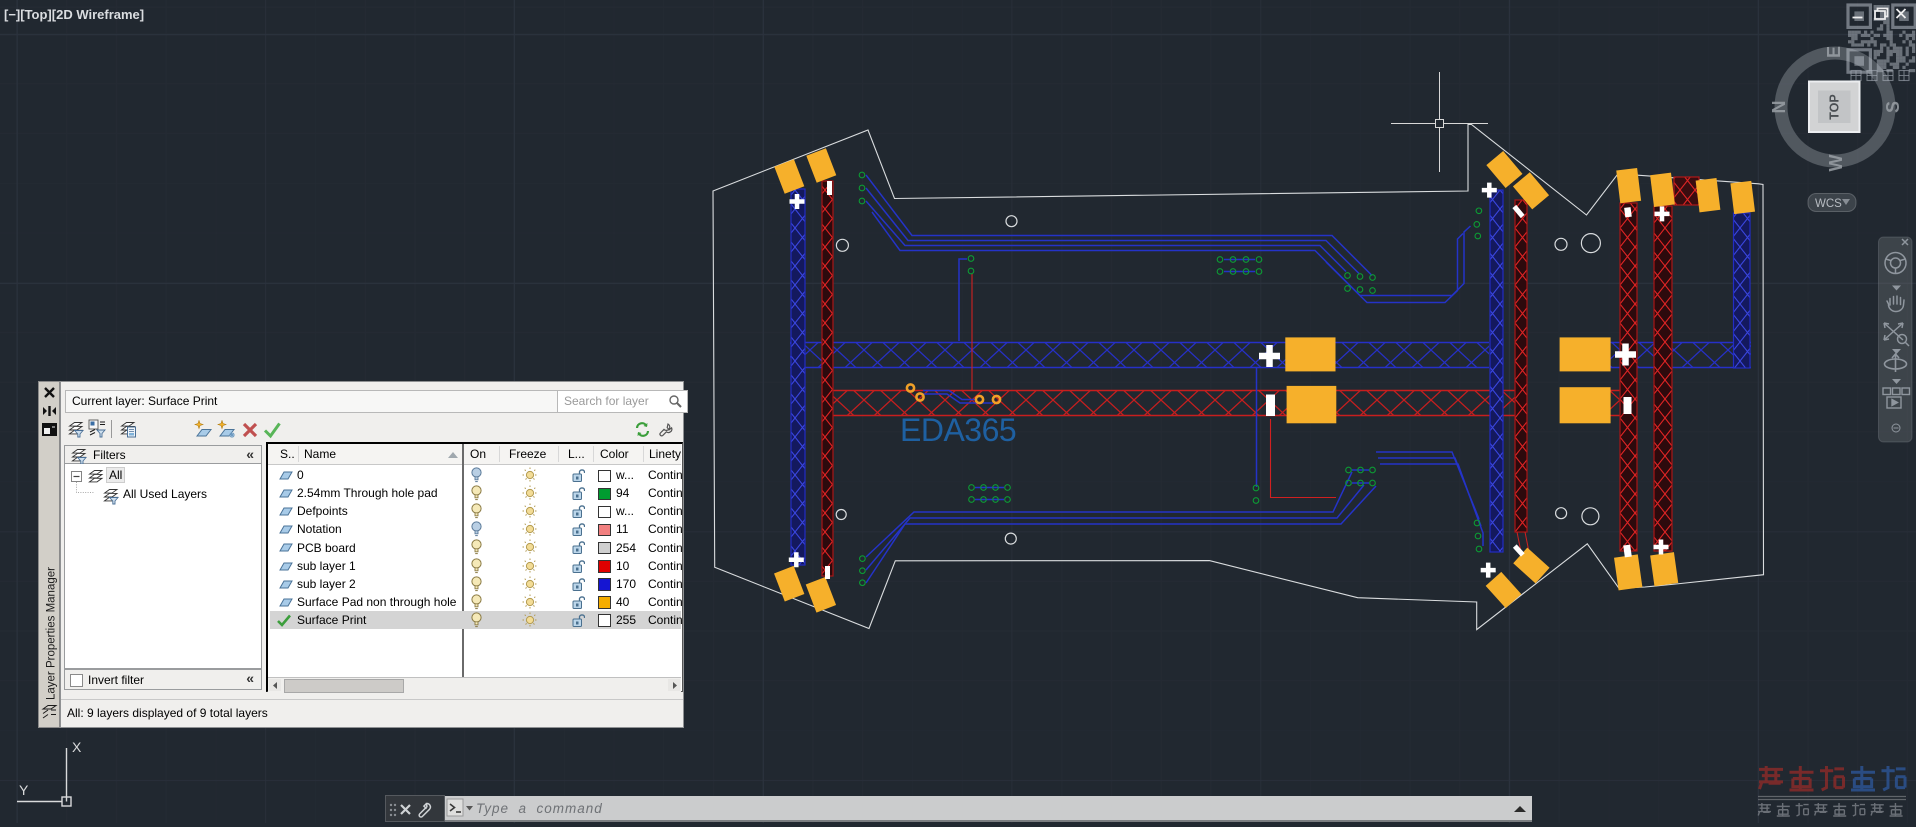 This screenshot has width=1916, height=827. Describe the element at coordinates (24, 790) in the screenshot. I see `svg-text: Y` at that location.